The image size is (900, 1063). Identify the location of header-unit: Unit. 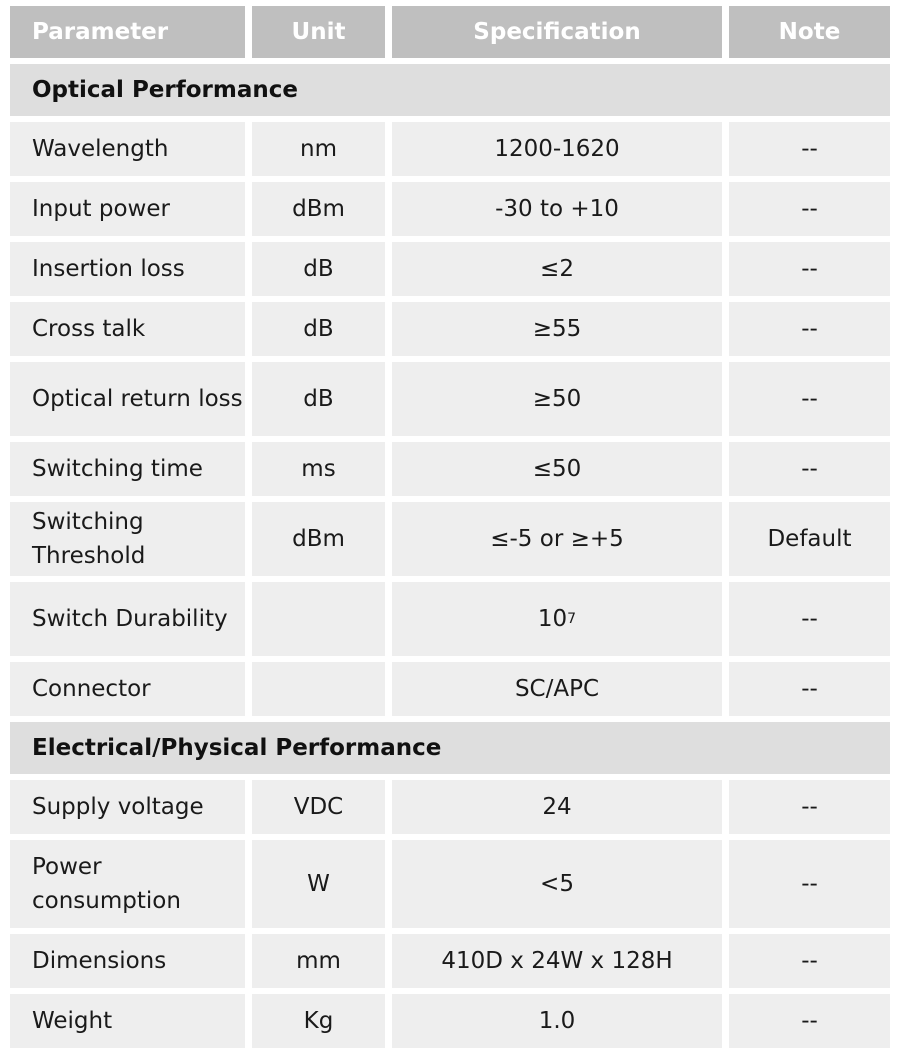
(318, 32).